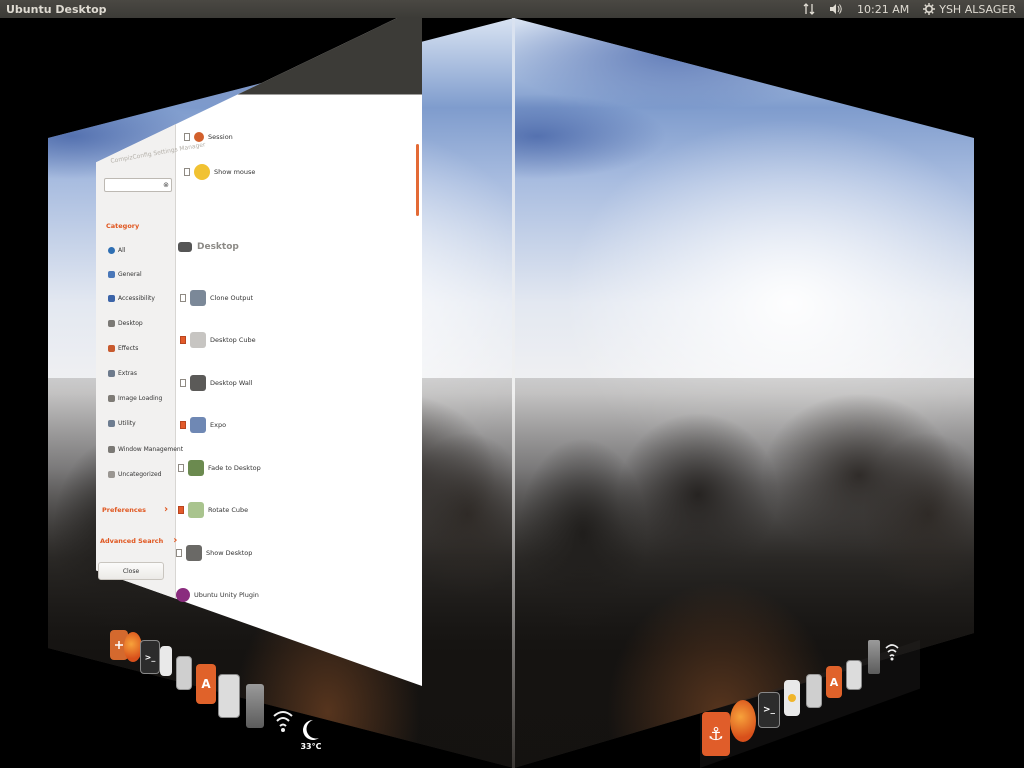 The image size is (1024, 768). I want to click on network-updown-icon, so click(809, 9).